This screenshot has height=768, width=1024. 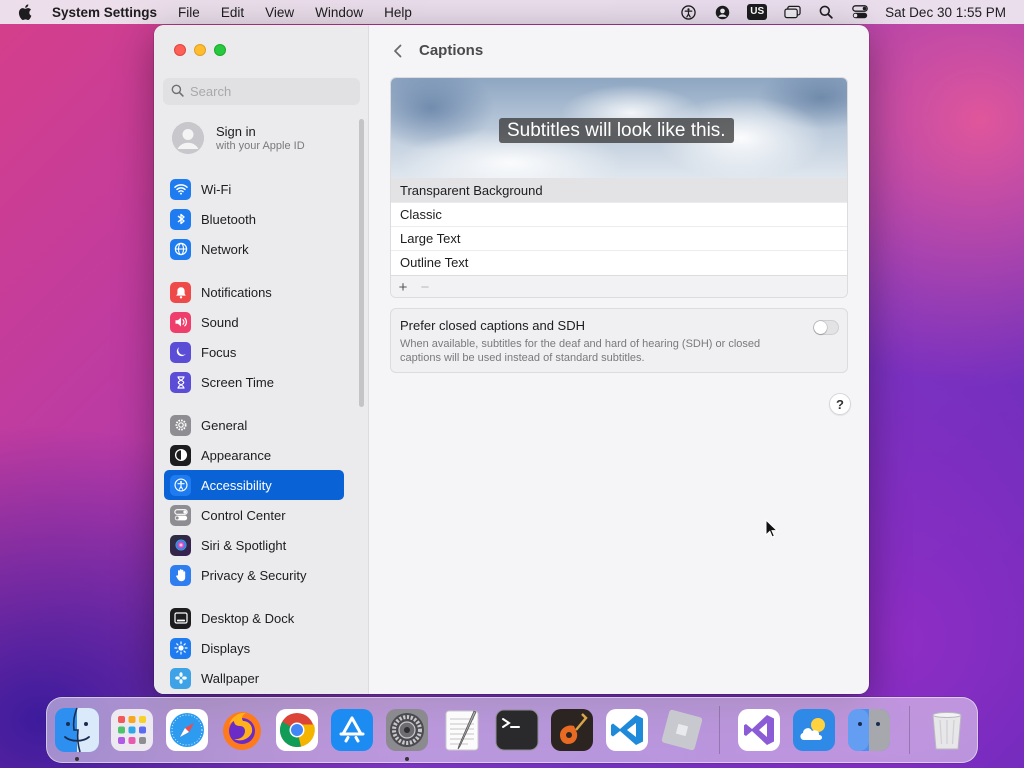 I want to click on sidebar-item-label: Screen Time, so click(x=237, y=382).